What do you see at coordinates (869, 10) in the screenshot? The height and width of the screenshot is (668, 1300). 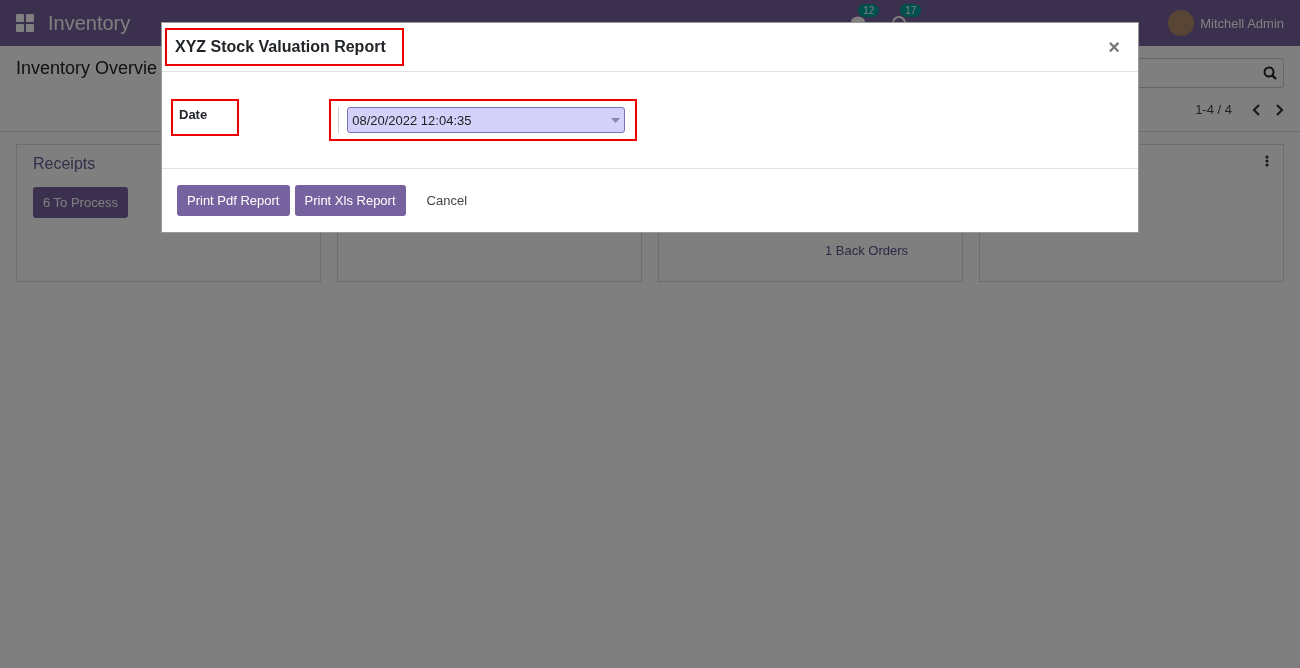 I see `messages-count: 12` at bounding box center [869, 10].